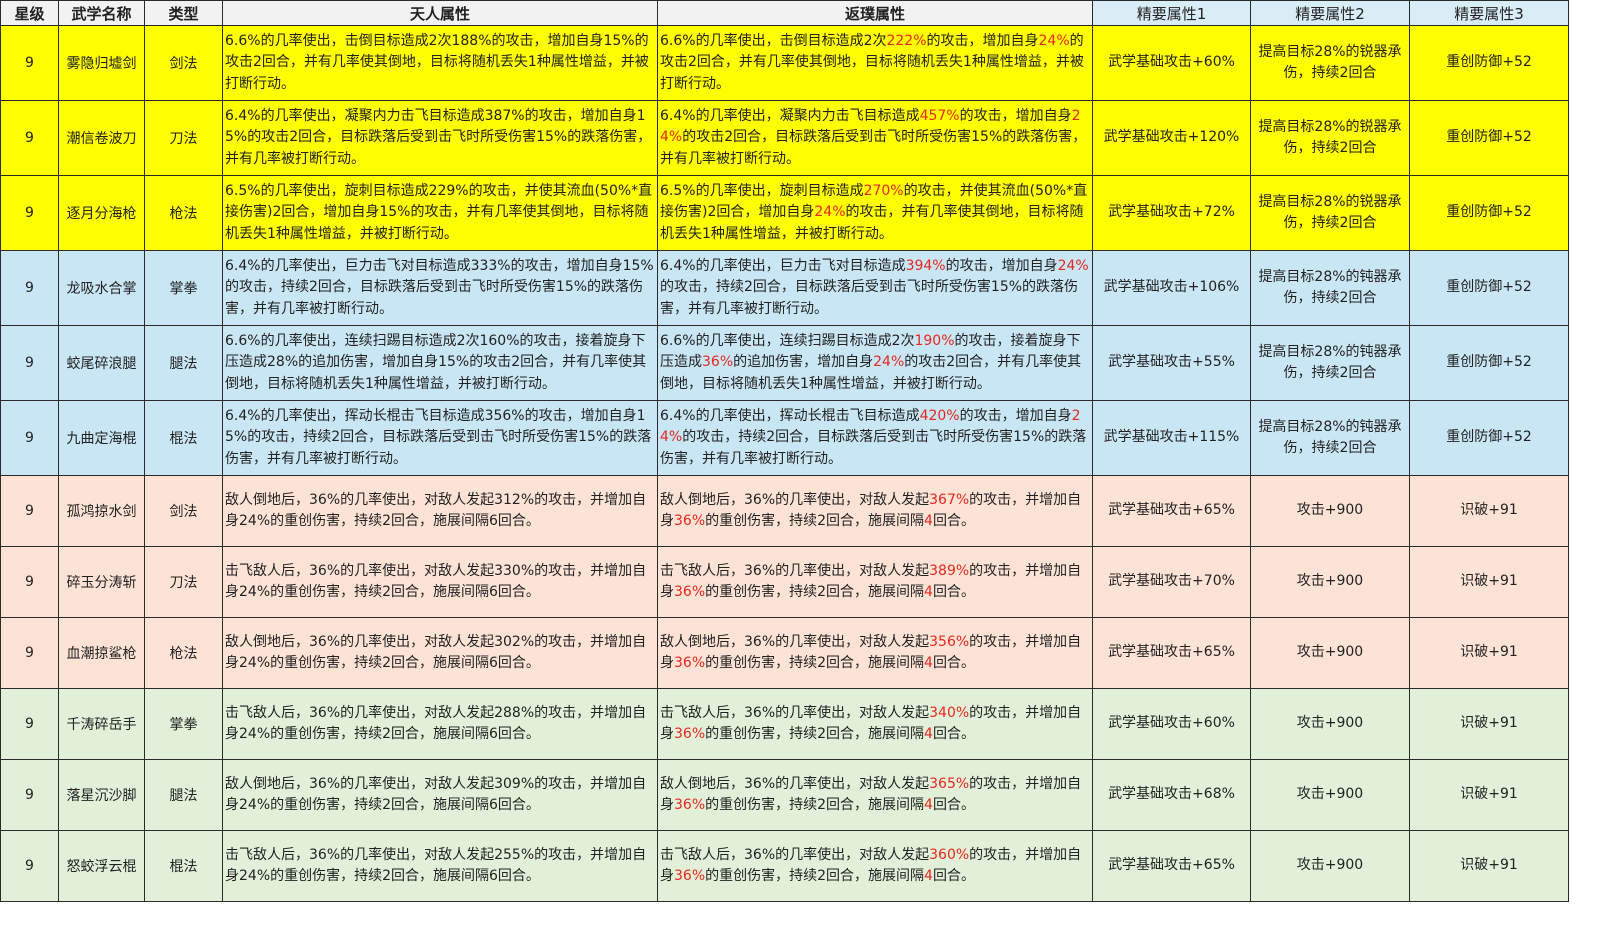 The width and height of the screenshot is (1608, 925). What do you see at coordinates (803, 362) in the screenshot?
I see `text-segment: 的追加伤害，增加自身` at bounding box center [803, 362].